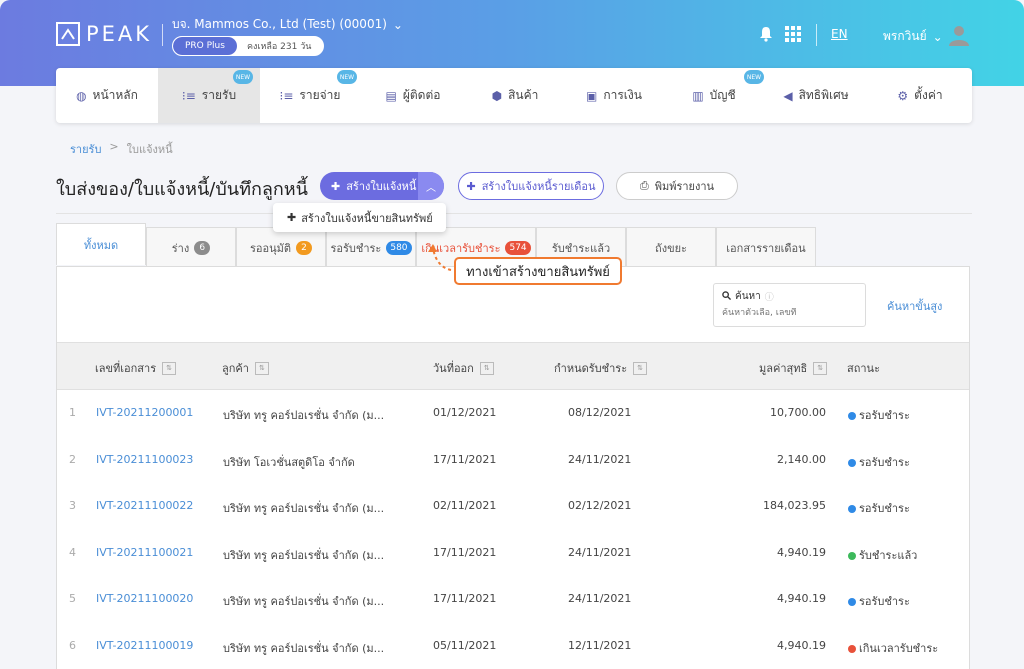  I want to click on new-badge: NEW, so click(347, 77).